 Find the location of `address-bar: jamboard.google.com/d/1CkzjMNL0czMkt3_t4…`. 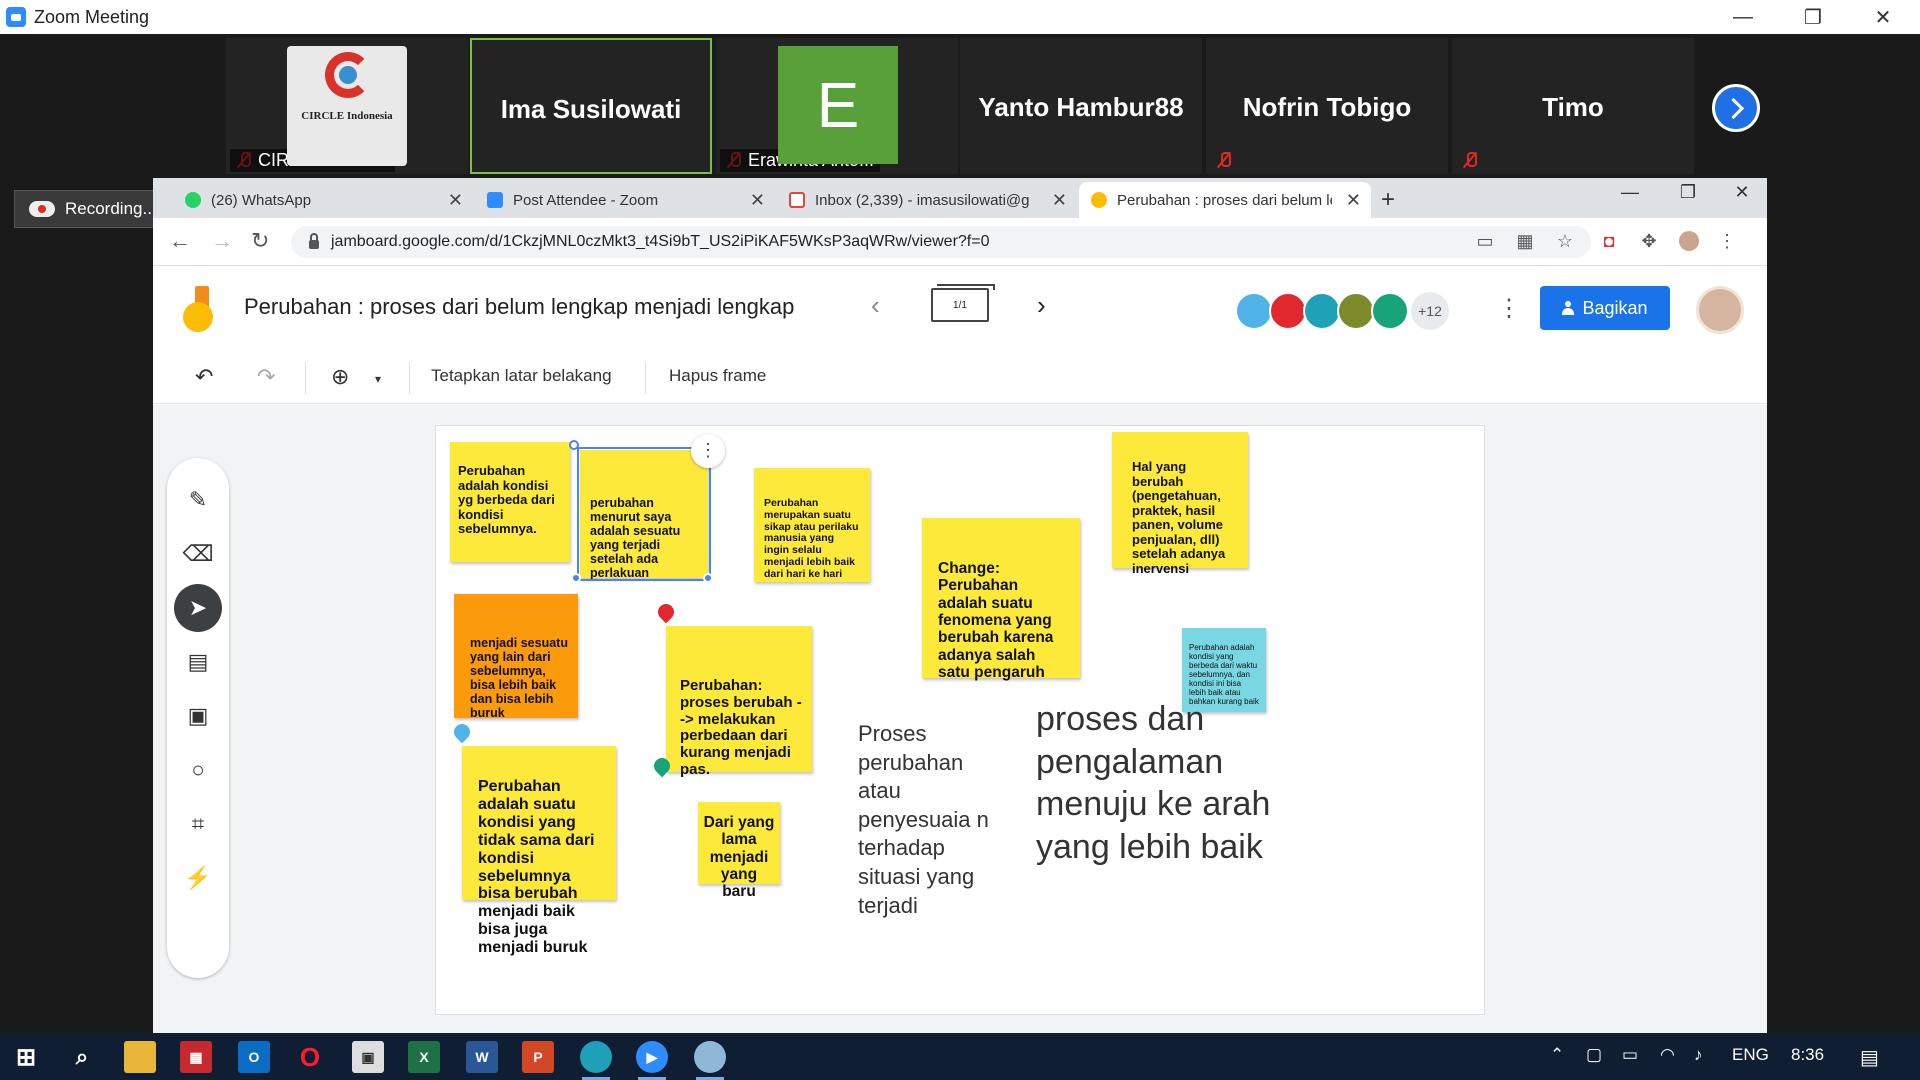

address-bar: jamboard.google.com/d/1CkzjMNL0czMkt3_t4… is located at coordinates (941, 242).